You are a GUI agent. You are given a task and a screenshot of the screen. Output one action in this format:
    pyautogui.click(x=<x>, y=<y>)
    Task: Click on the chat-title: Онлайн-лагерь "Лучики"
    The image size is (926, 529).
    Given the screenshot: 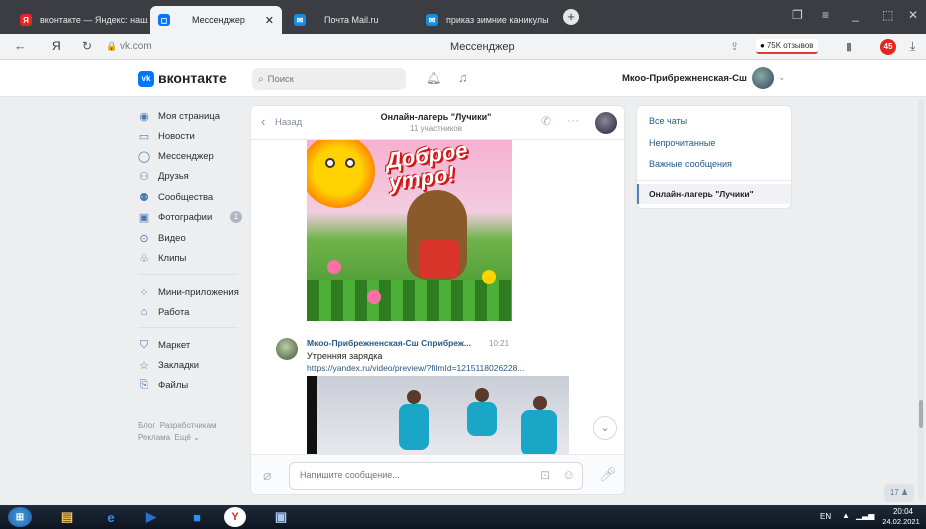 What is the action you would take?
    pyautogui.click(x=436, y=117)
    